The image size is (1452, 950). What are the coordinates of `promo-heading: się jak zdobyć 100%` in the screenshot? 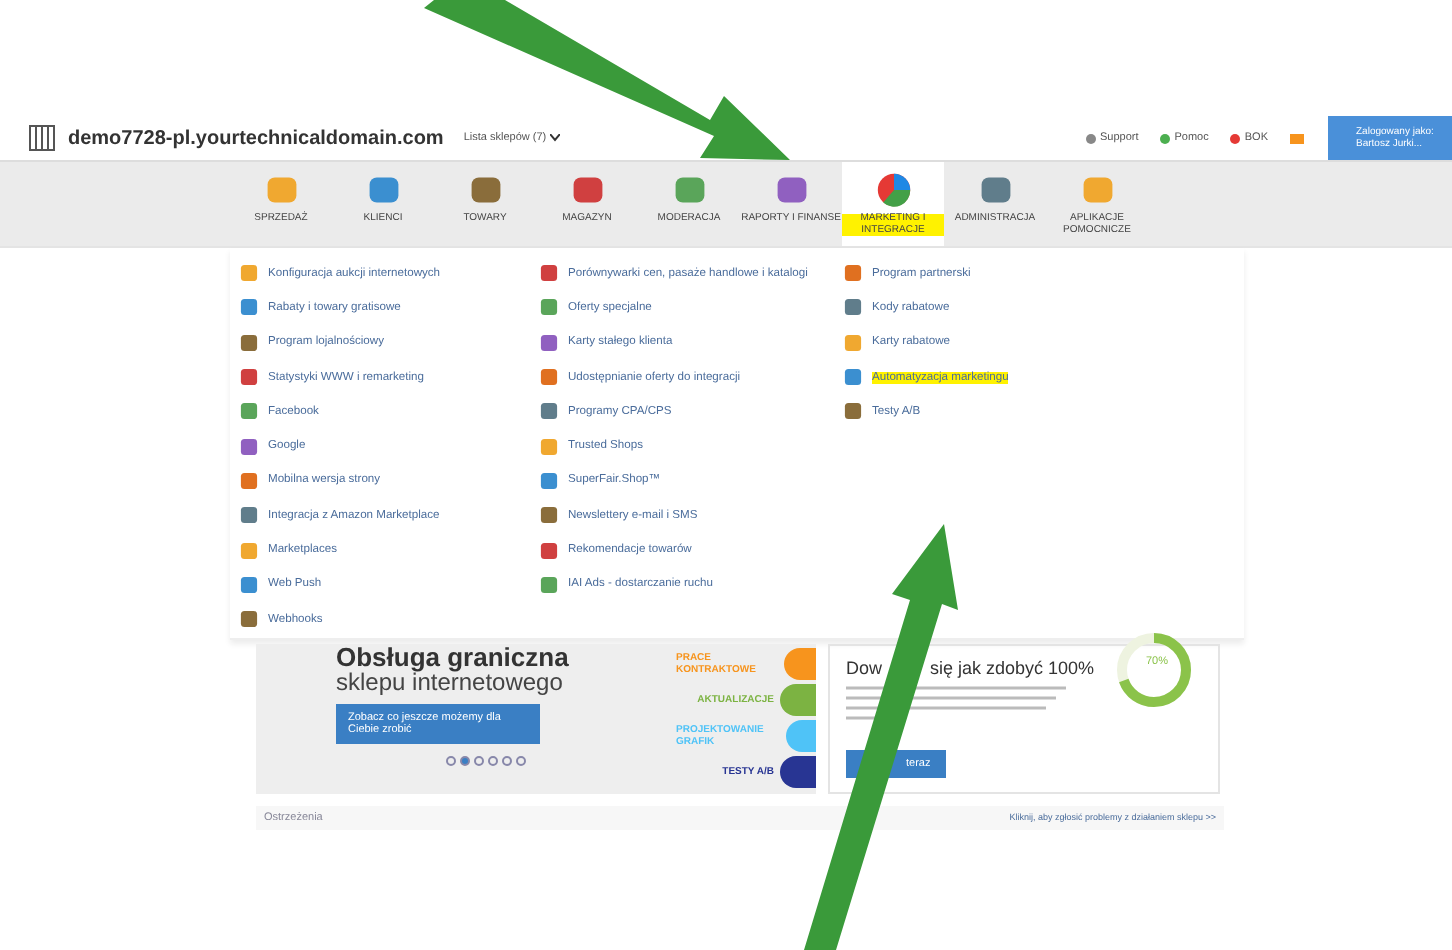 It's located at (1012, 668).